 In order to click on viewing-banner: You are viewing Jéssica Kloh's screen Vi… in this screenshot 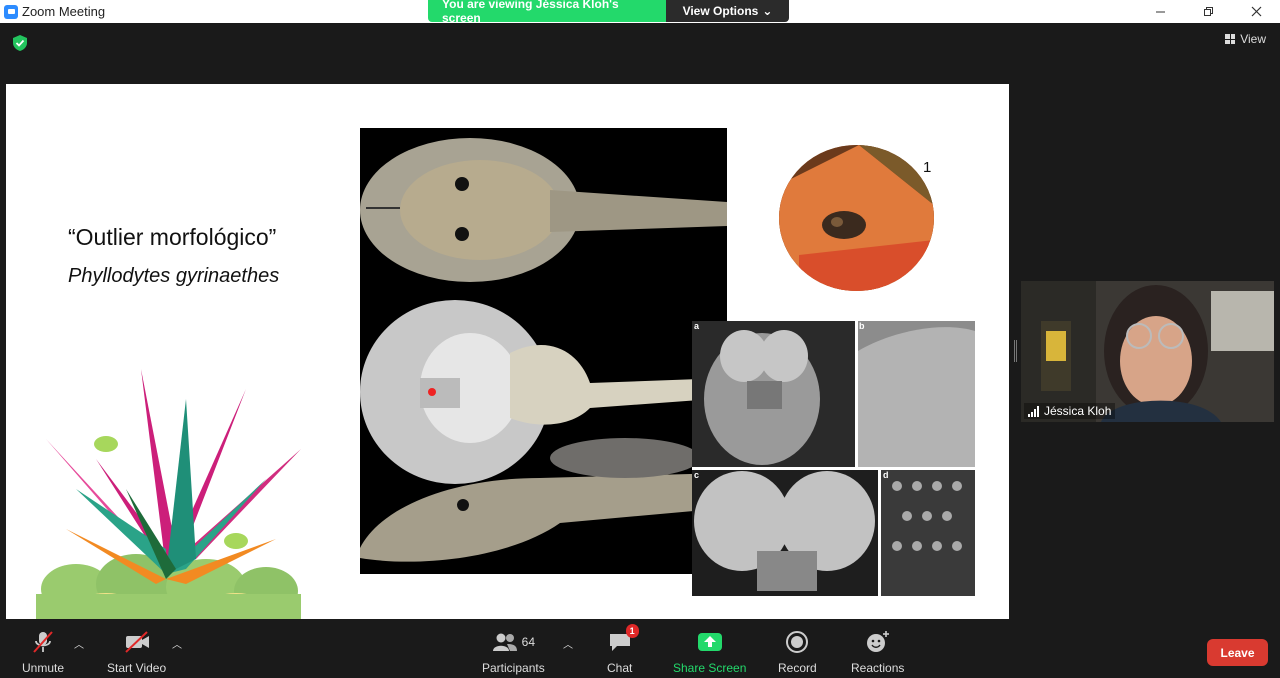, I will do `click(608, 11)`.